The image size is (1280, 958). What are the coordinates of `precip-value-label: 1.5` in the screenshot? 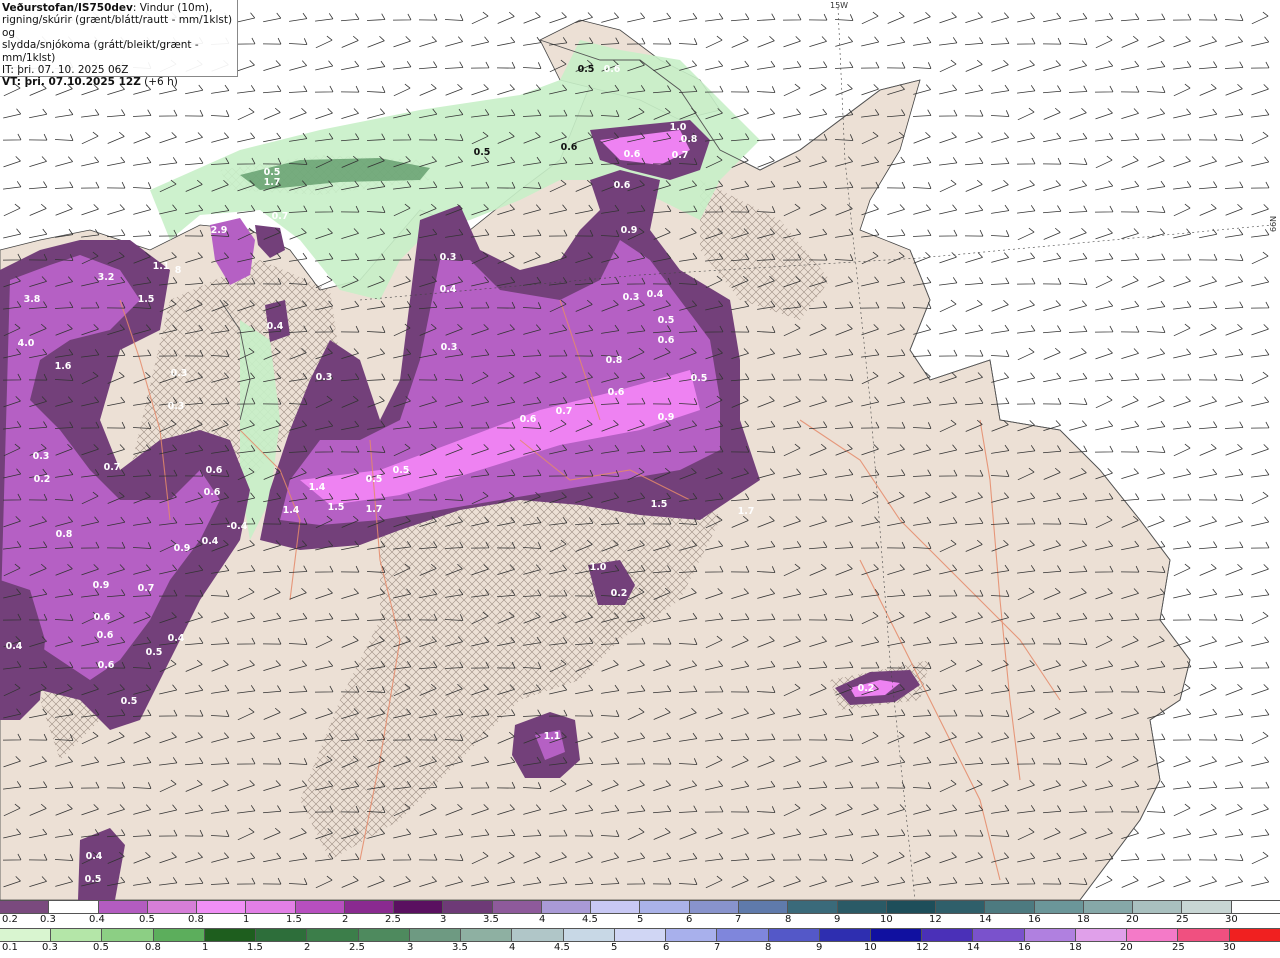 It's located at (336, 507).